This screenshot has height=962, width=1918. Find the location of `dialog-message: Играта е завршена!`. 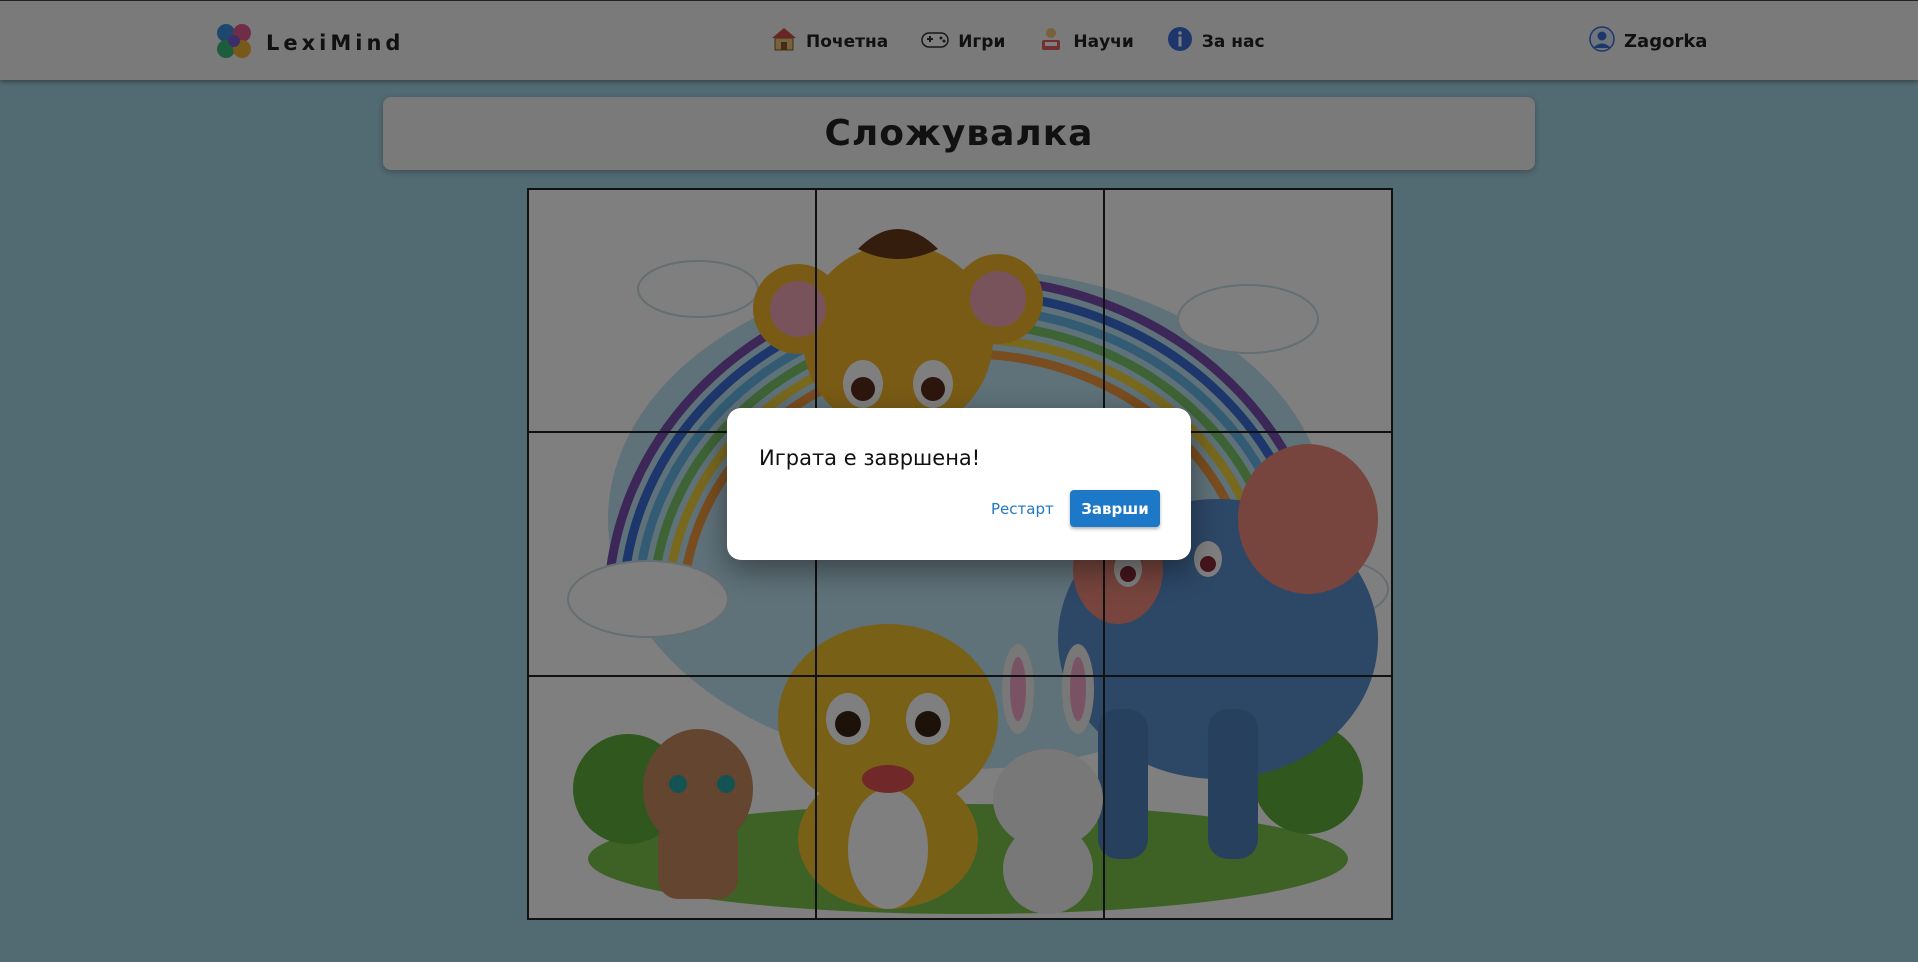

dialog-message: Играта е завршена! is located at coordinates (870, 458).